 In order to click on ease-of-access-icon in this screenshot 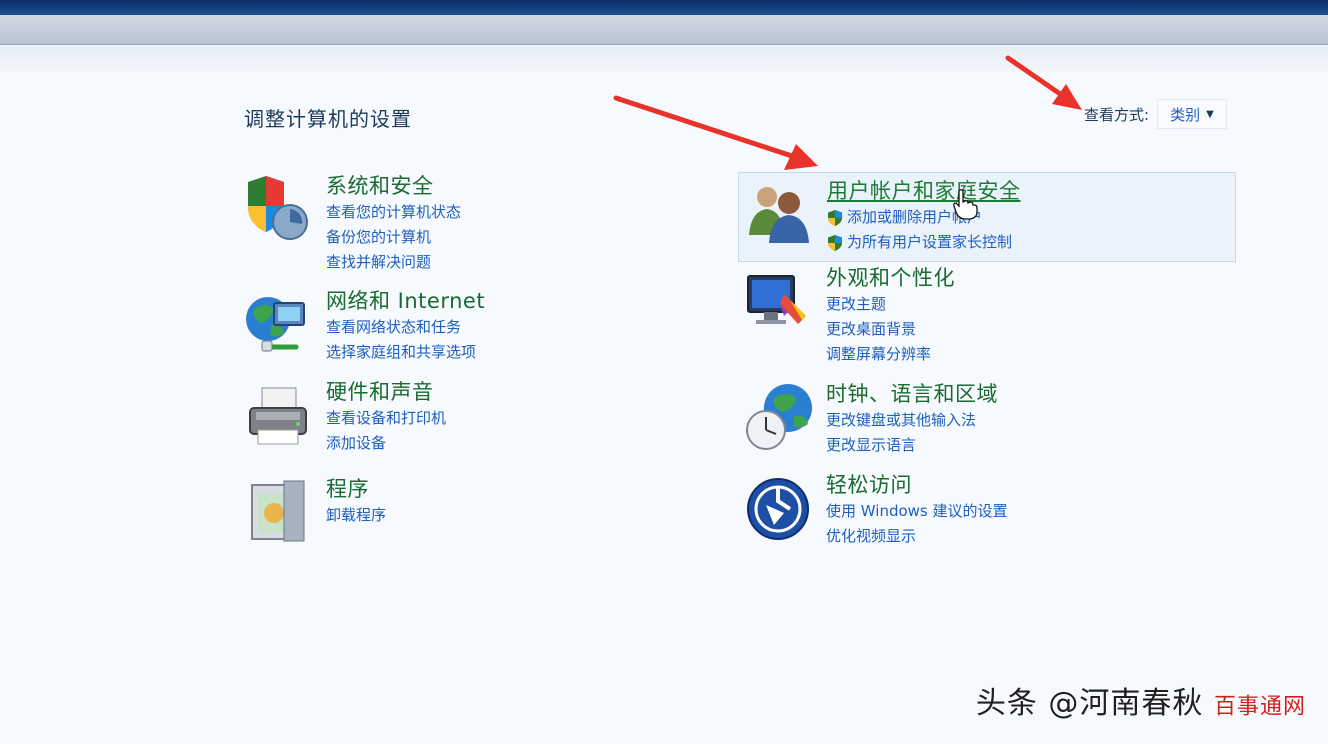, I will do `click(780, 507)`.